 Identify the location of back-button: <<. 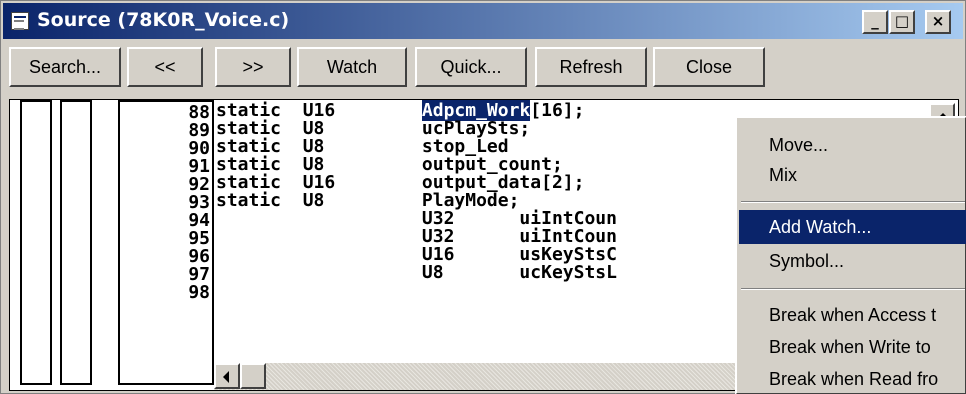
(165, 67).